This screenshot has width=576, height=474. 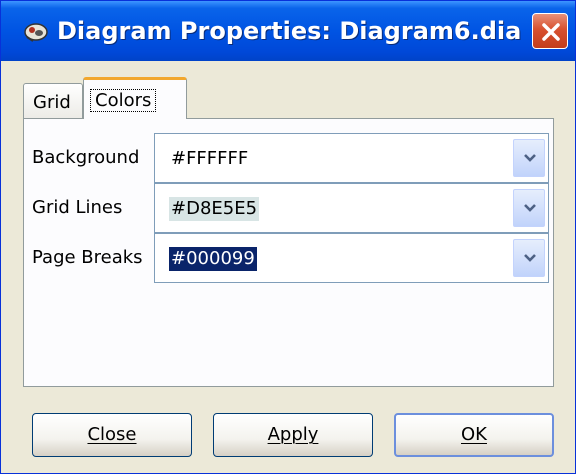 I want to click on tab-colors: Colors, so click(x=135, y=98).